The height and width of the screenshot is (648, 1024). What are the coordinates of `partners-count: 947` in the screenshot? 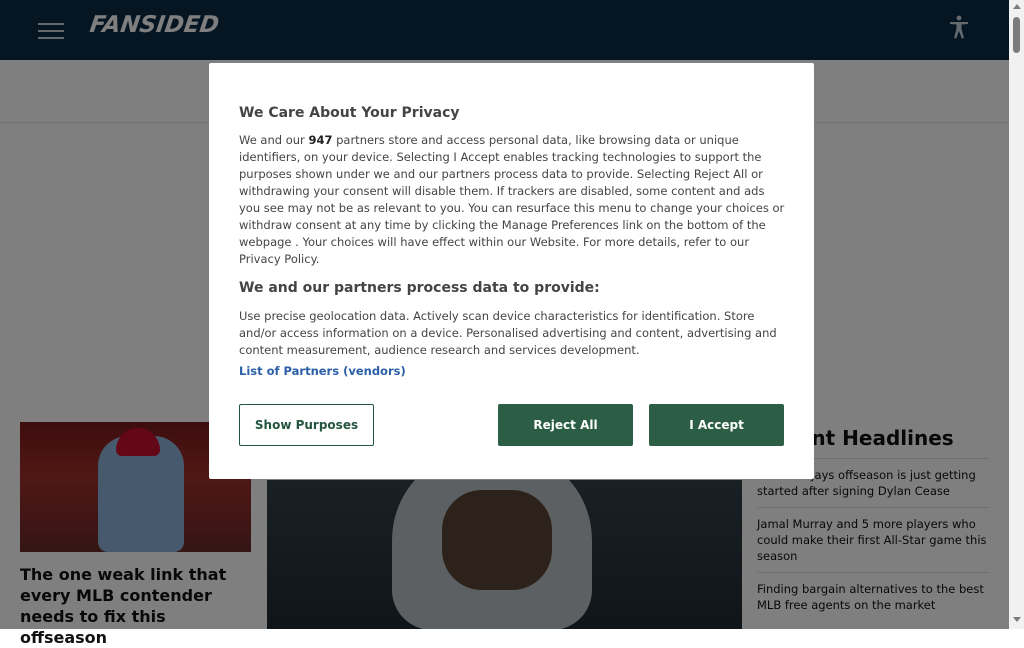 It's located at (320, 140).